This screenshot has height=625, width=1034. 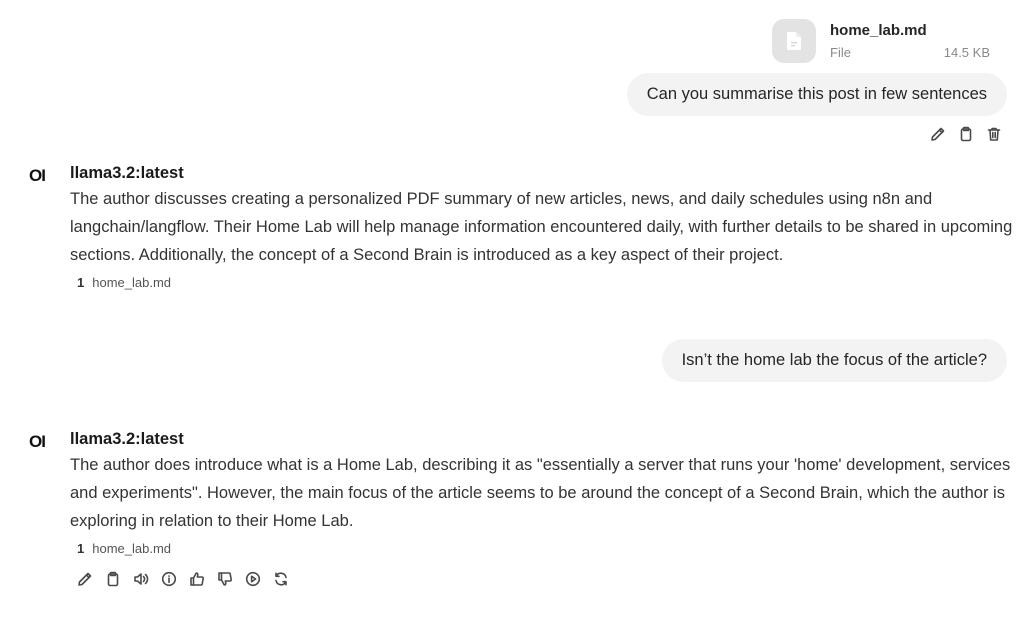 What do you see at coordinates (281, 579) in the screenshot?
I see `regenerate-icon` at bounding box center [281, 579].